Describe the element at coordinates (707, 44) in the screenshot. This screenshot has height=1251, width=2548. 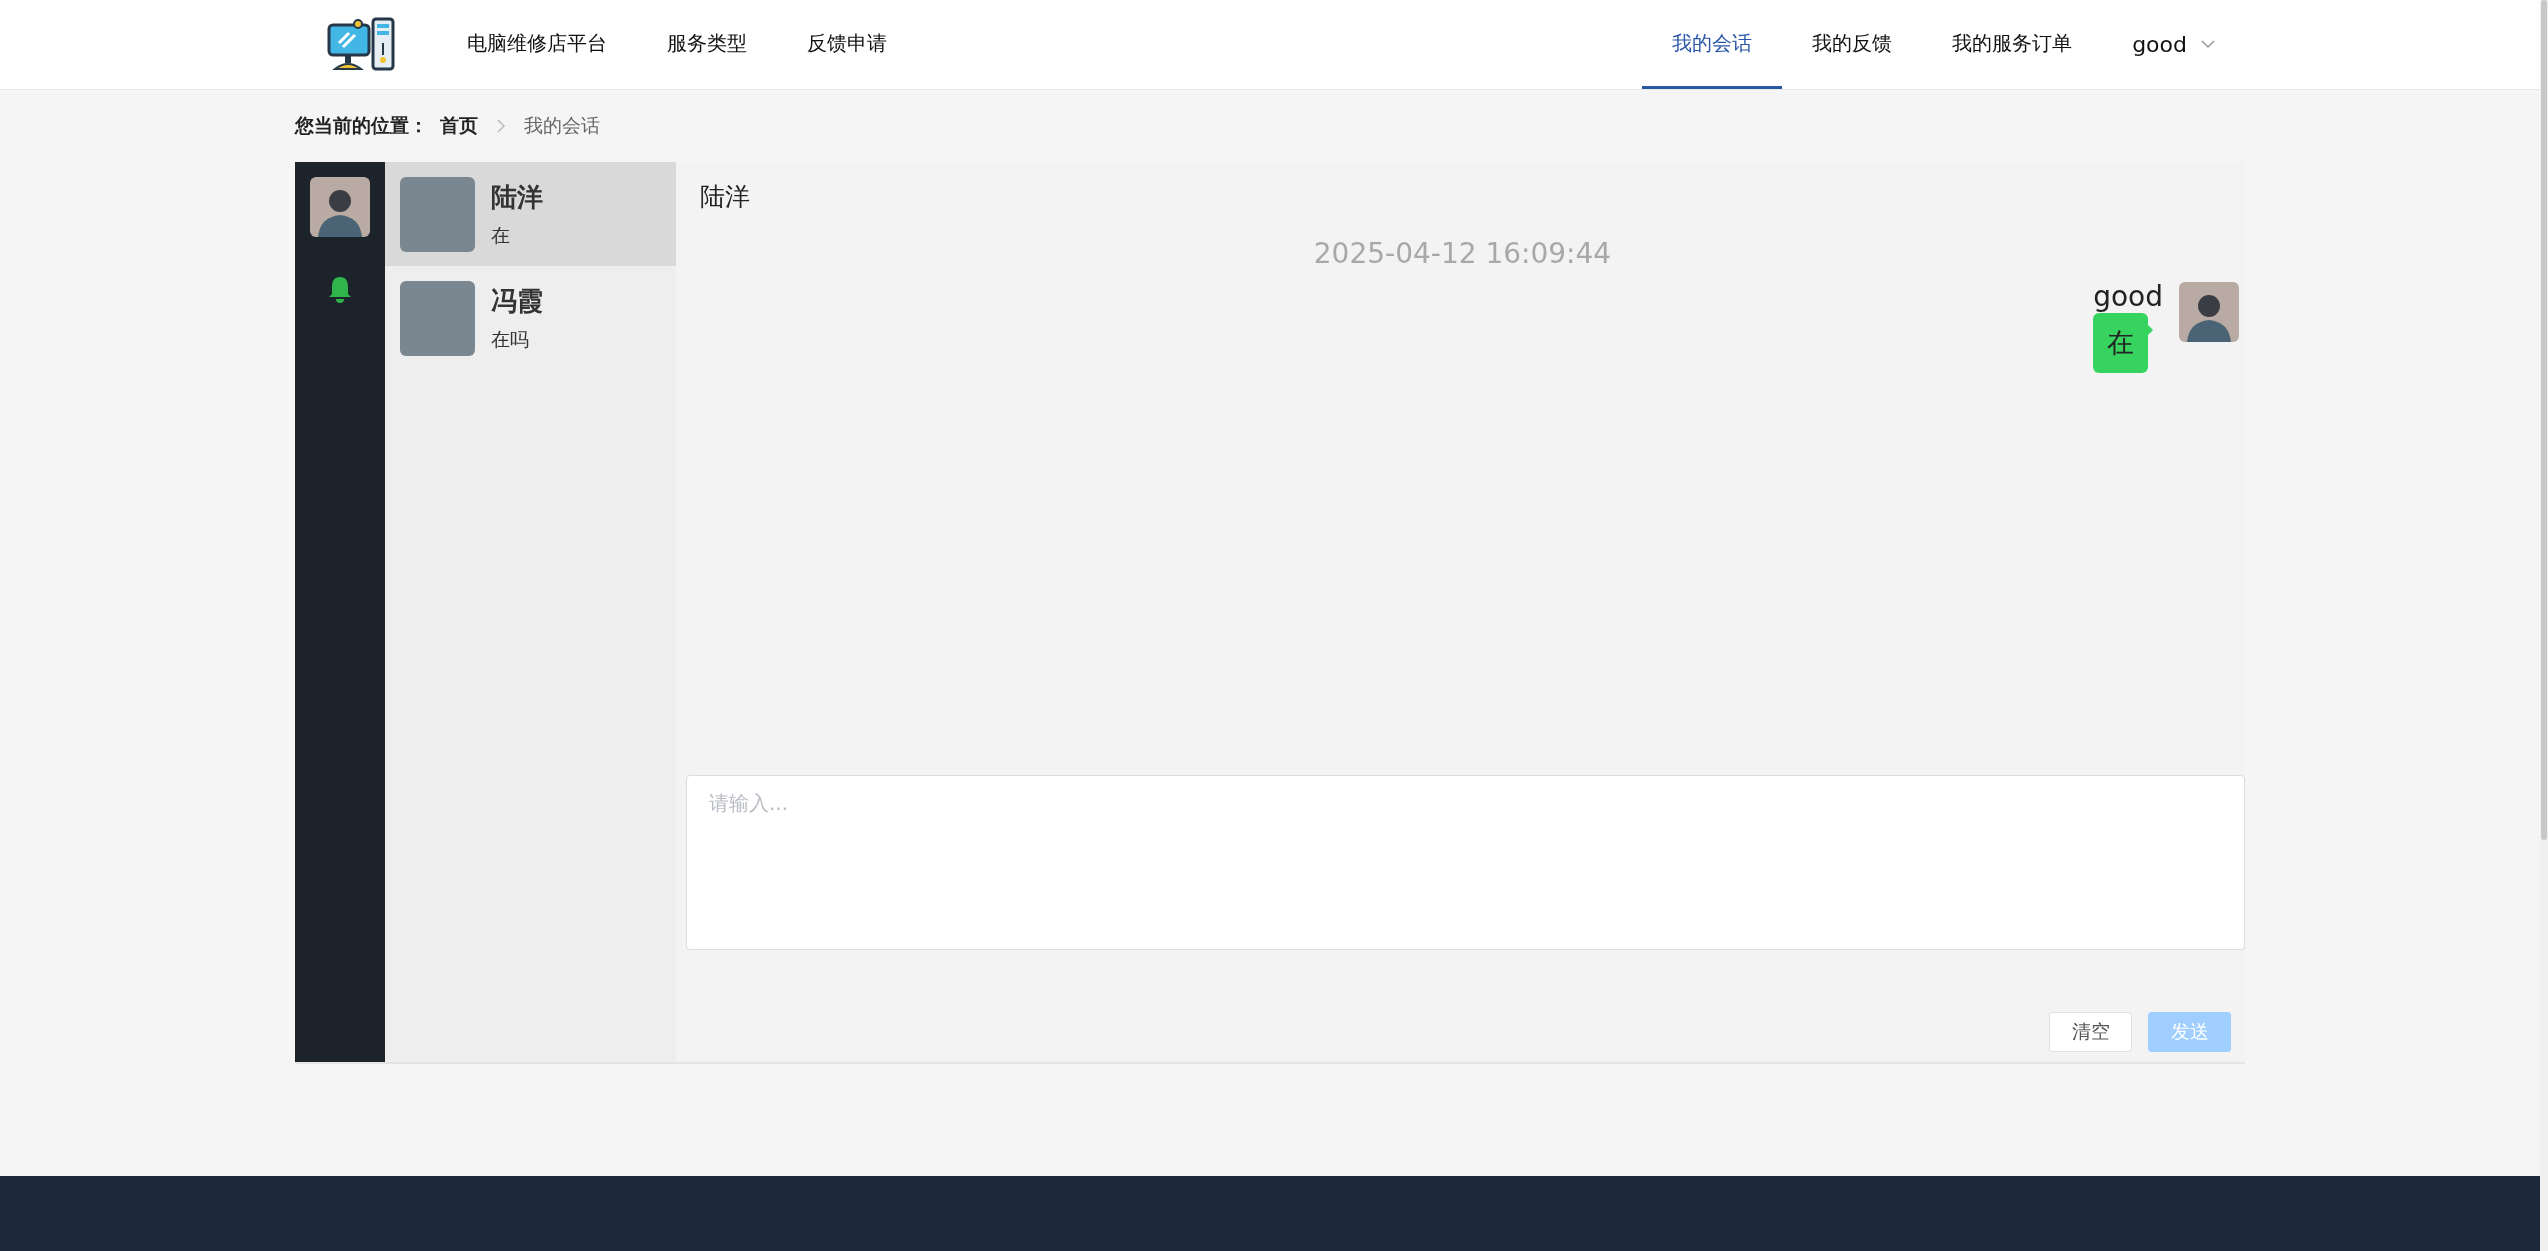
I see `nav-link: 服务类型` at that location.